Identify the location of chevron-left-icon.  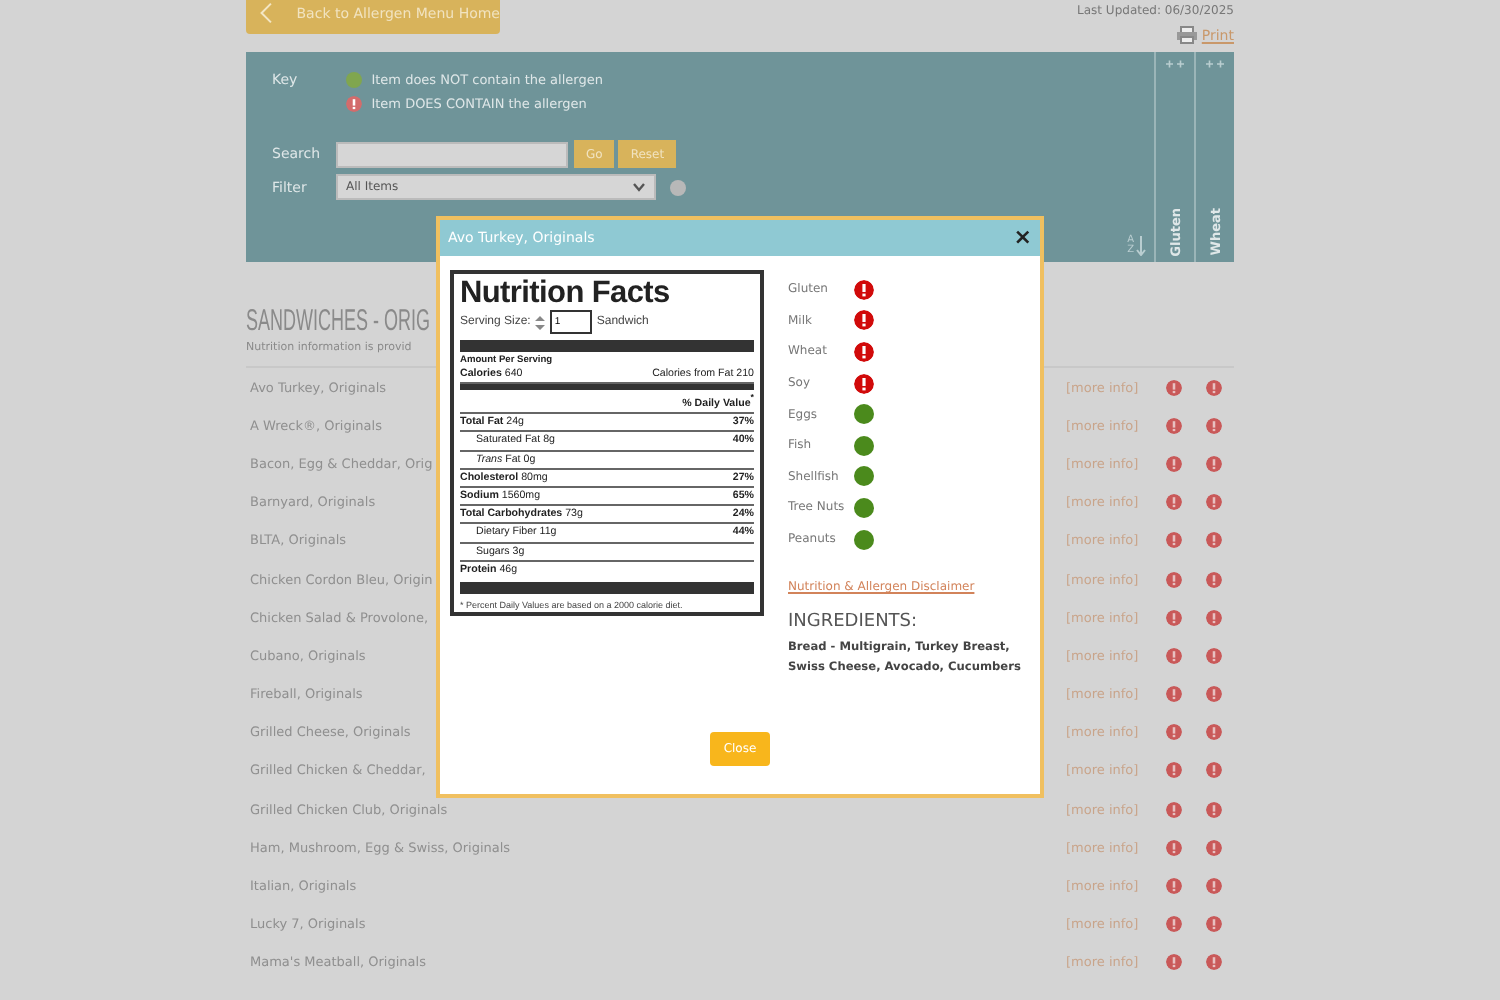
(266, 13).